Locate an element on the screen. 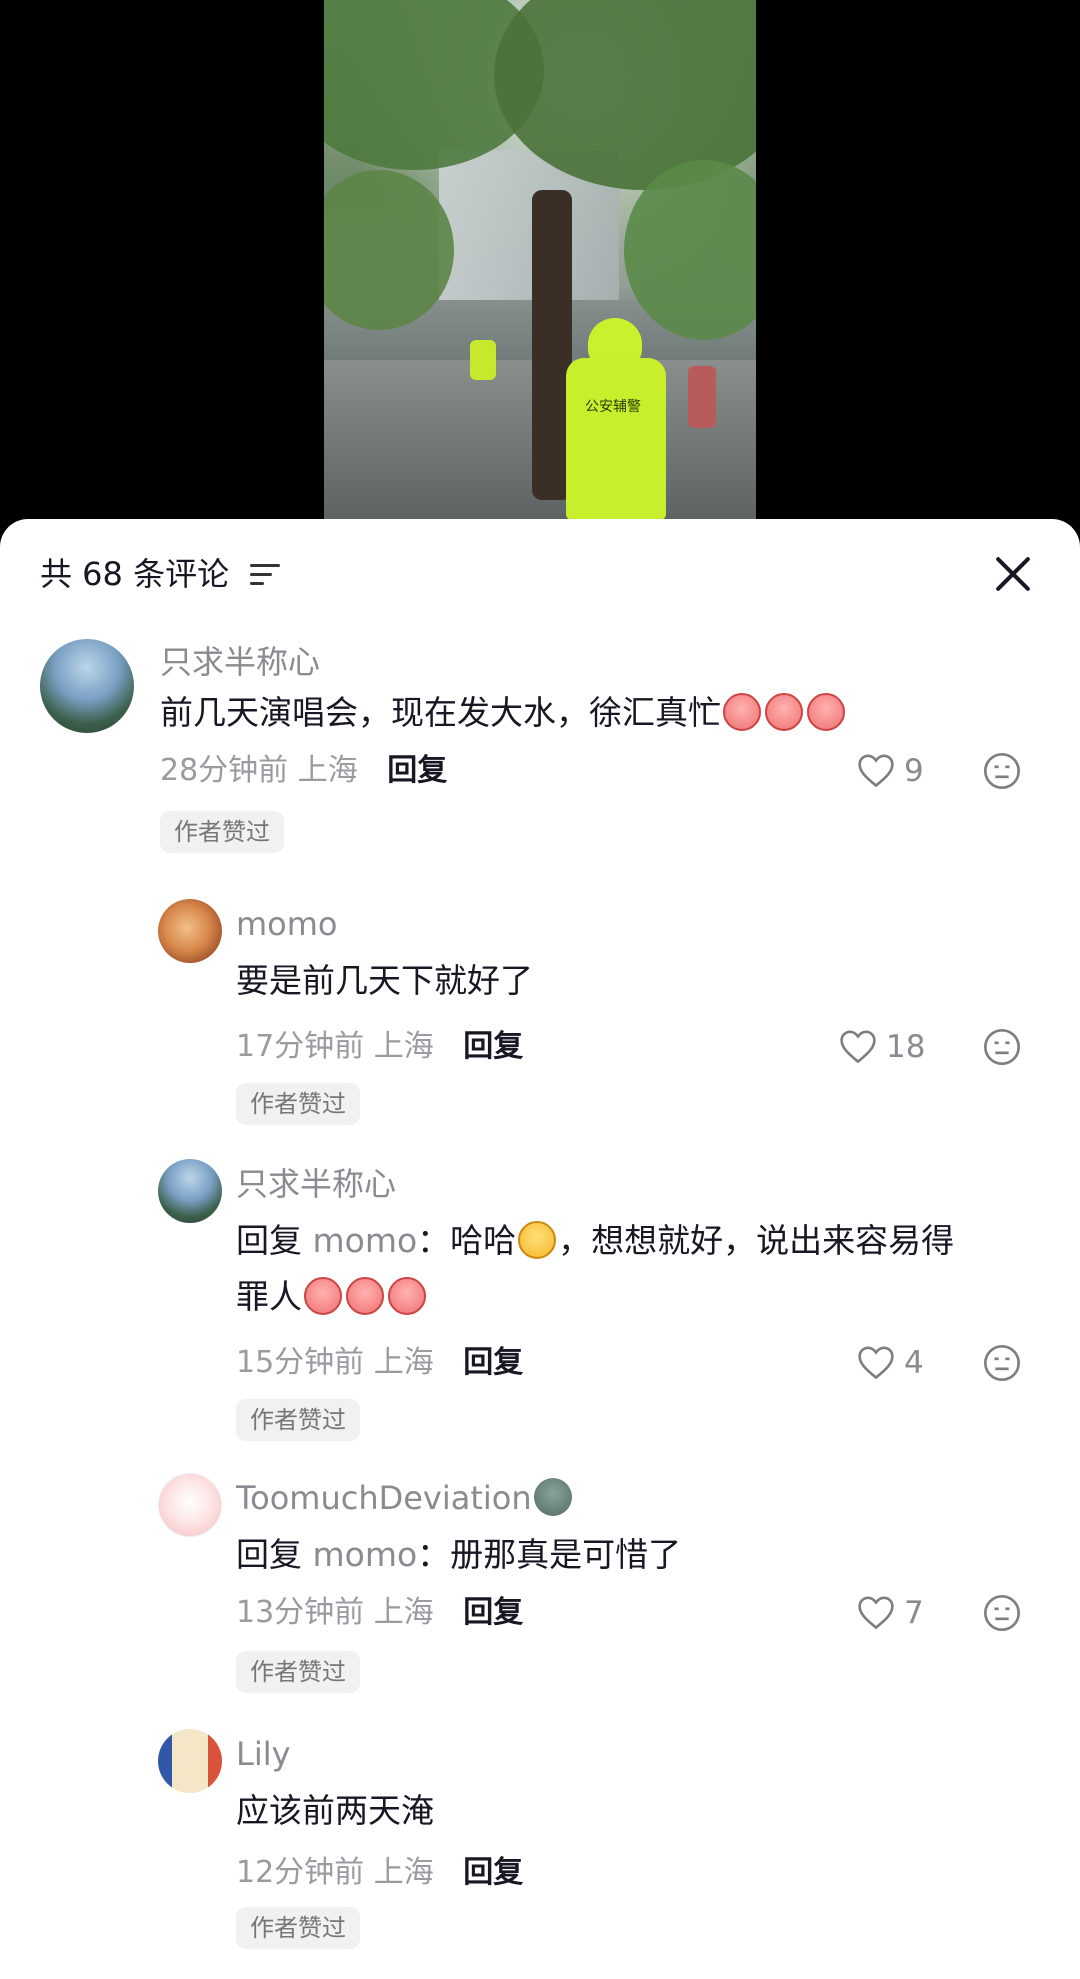 The image size is (1080, 1979). comment-meta: 12分钟前 上海 回复 is located at coordinates (379, 1873).